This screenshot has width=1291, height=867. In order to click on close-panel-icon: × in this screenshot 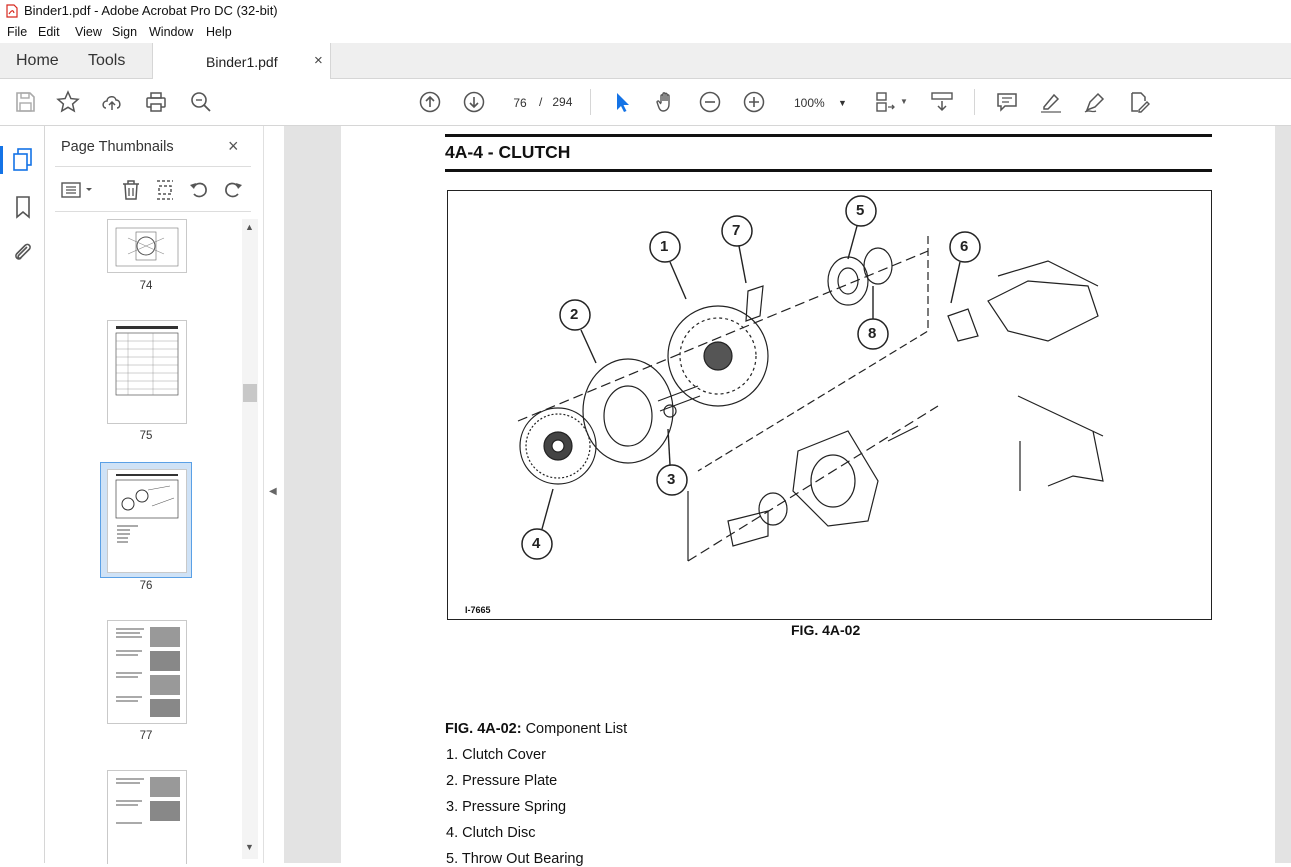, I will do `click(233, 146)`.